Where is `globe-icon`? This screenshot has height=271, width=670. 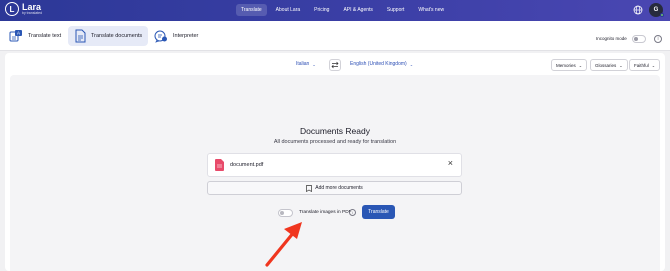
globe-icon is located at coordinates (638, 10).